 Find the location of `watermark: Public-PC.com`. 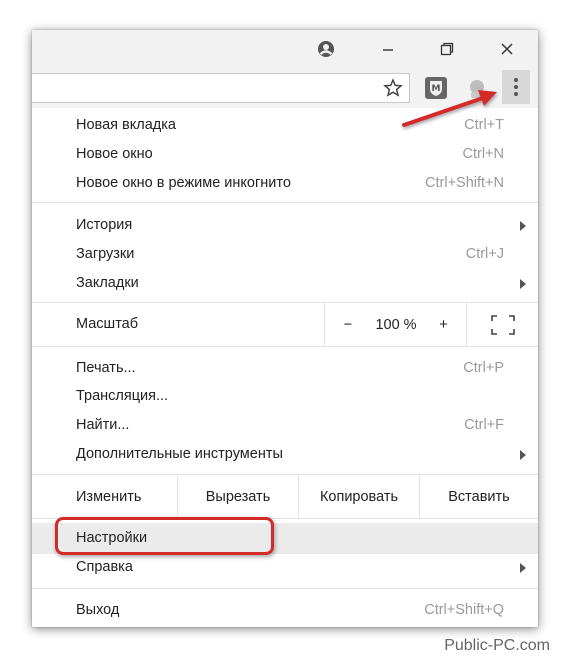

watermark: Public-PC.com is located at coordinates (497, 645).